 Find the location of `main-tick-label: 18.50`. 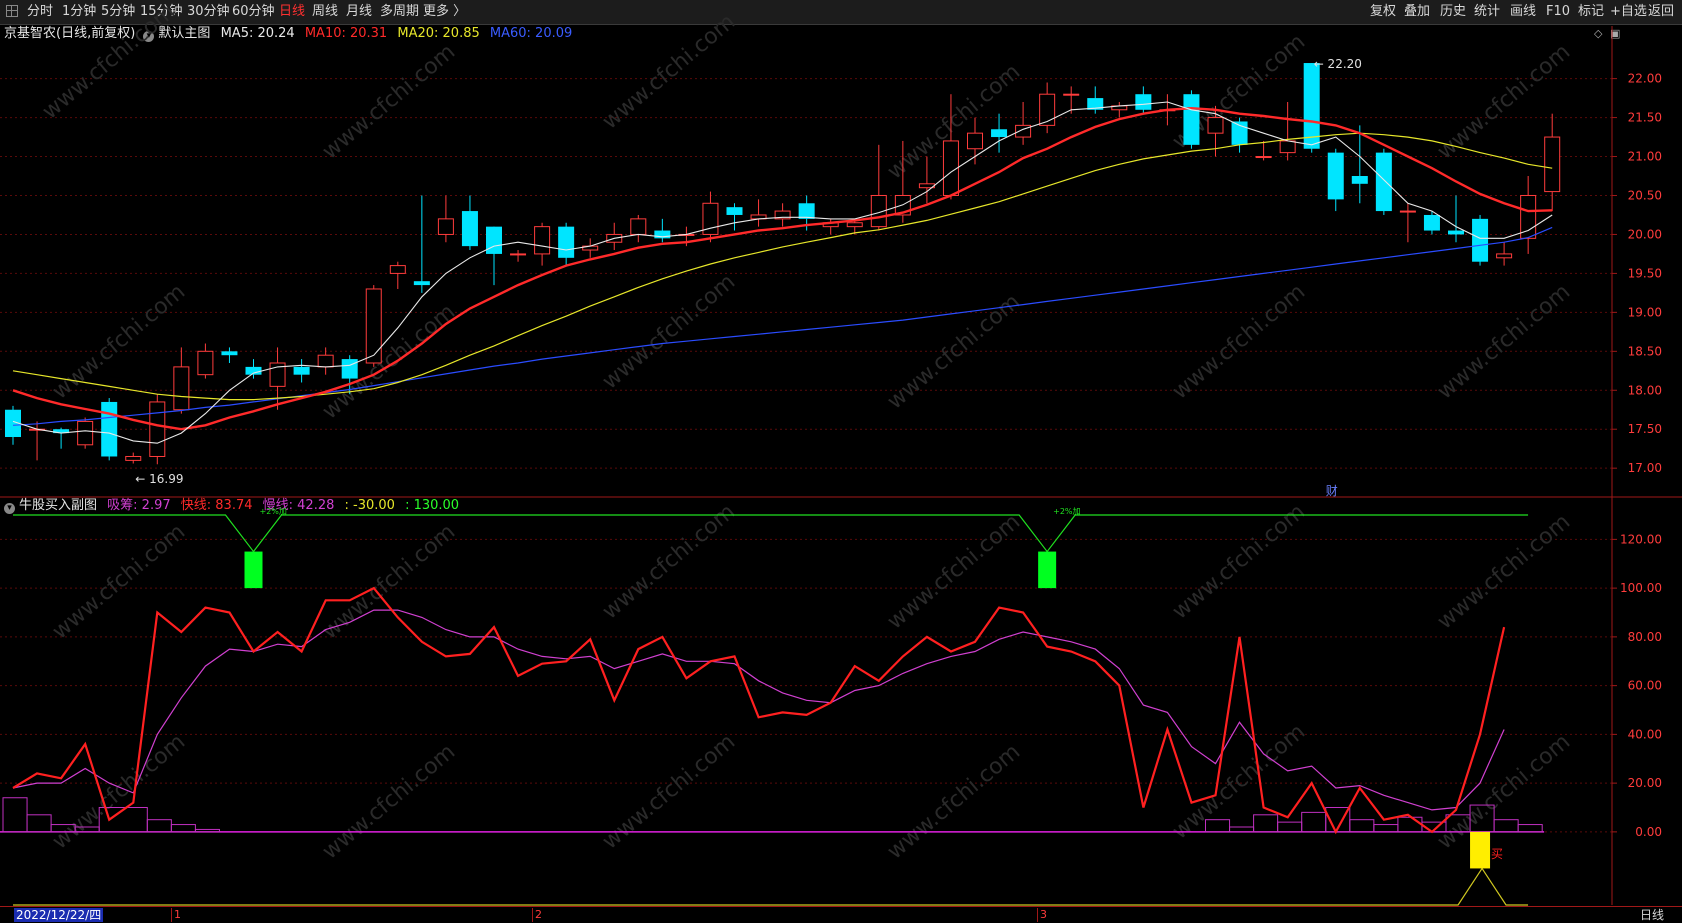

main-tick-label: 18.50 is located at coordinates (1645, 351).